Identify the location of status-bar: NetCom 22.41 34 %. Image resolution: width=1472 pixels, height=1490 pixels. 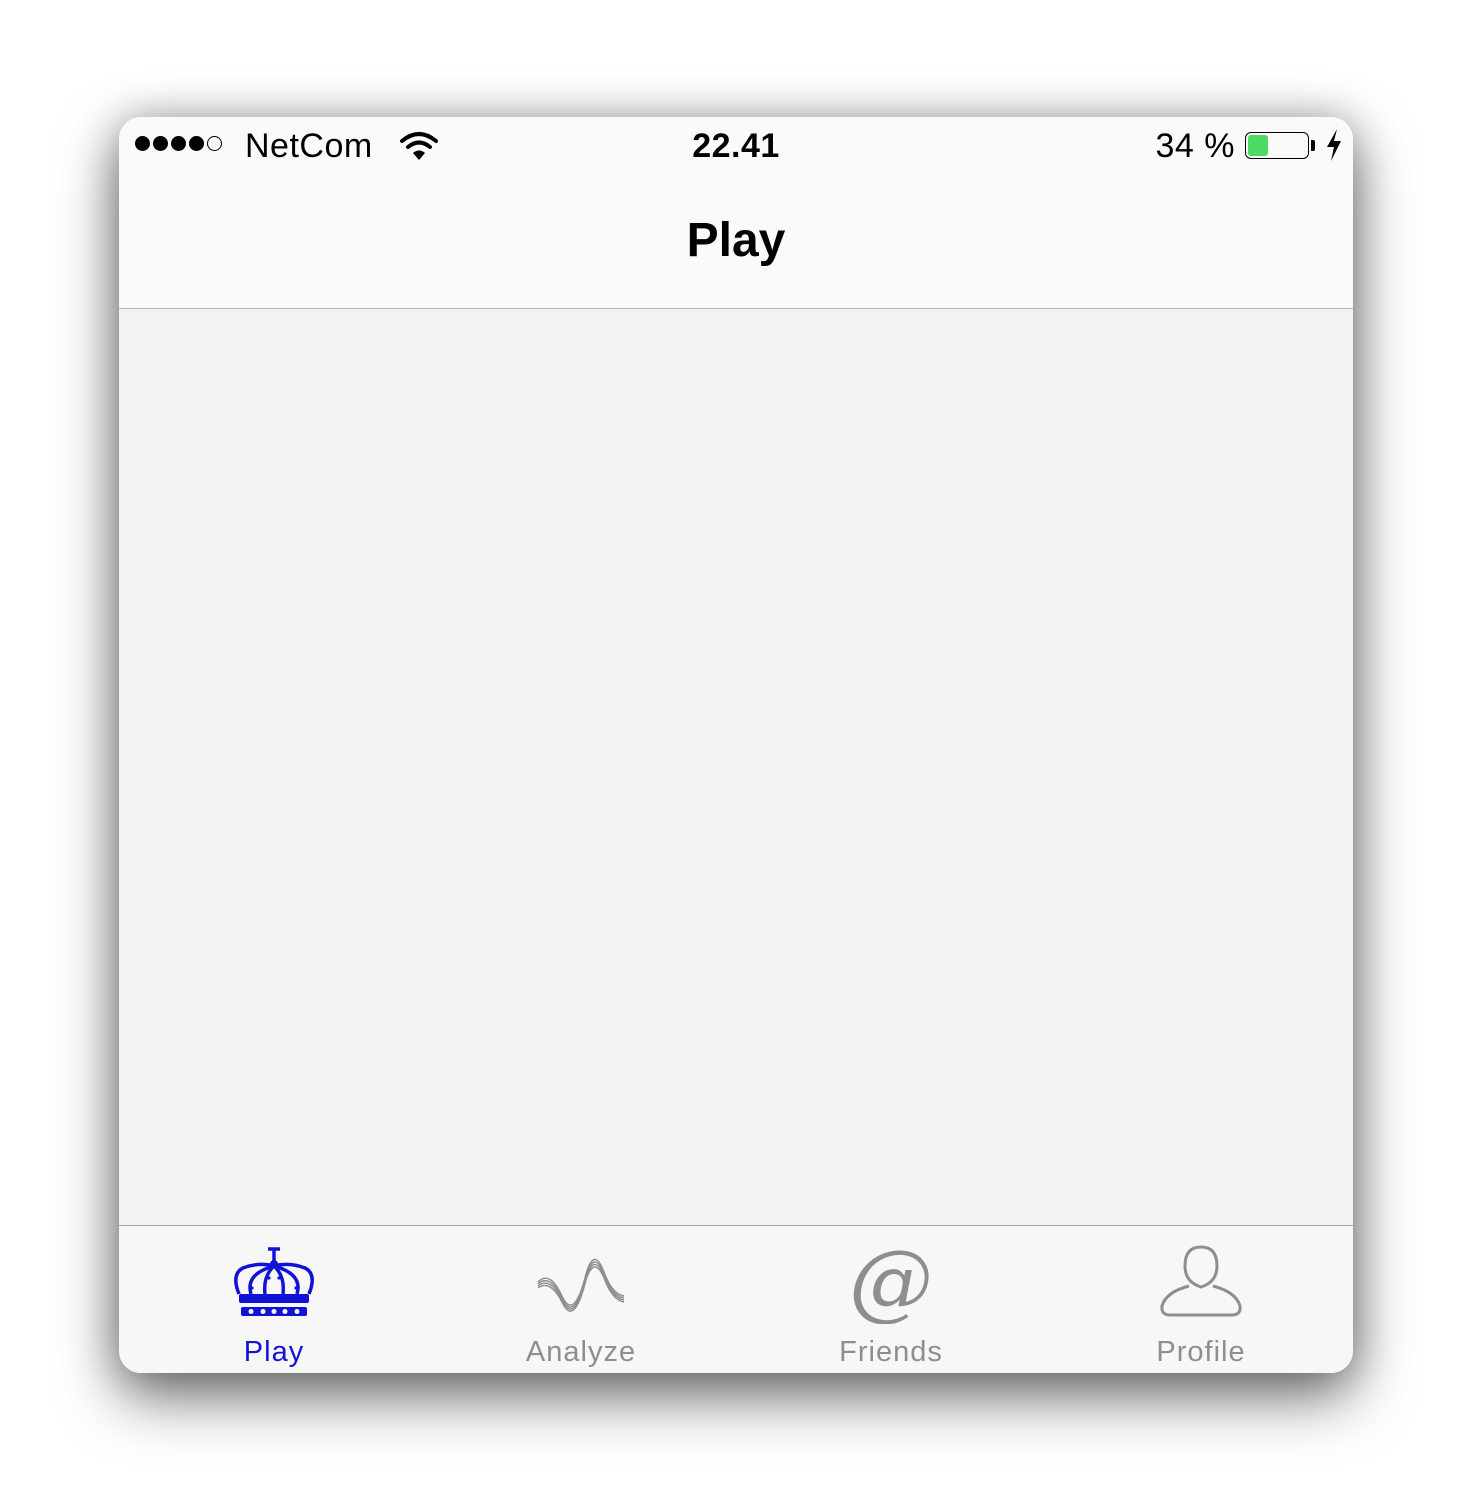
(736, 148).